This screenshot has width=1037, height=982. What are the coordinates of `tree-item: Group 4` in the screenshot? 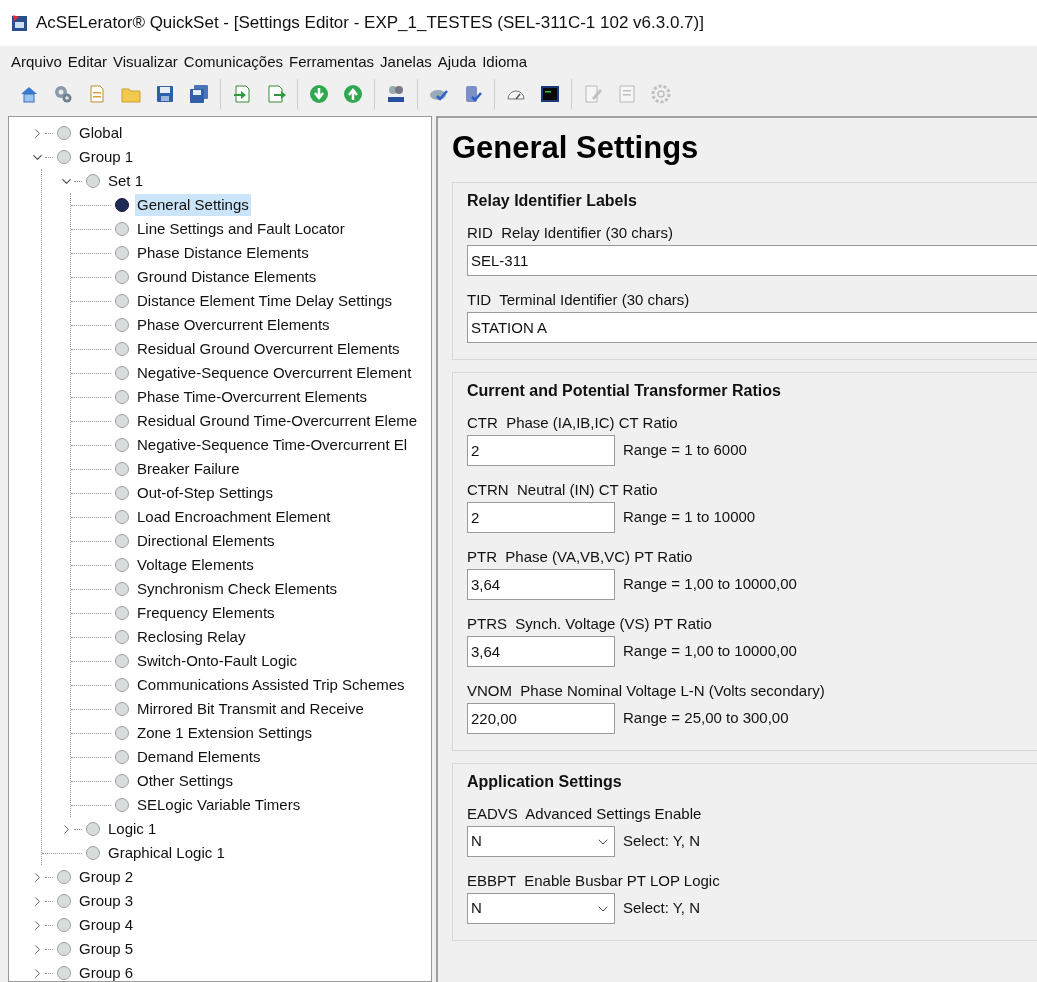 It's located at (106, 925).